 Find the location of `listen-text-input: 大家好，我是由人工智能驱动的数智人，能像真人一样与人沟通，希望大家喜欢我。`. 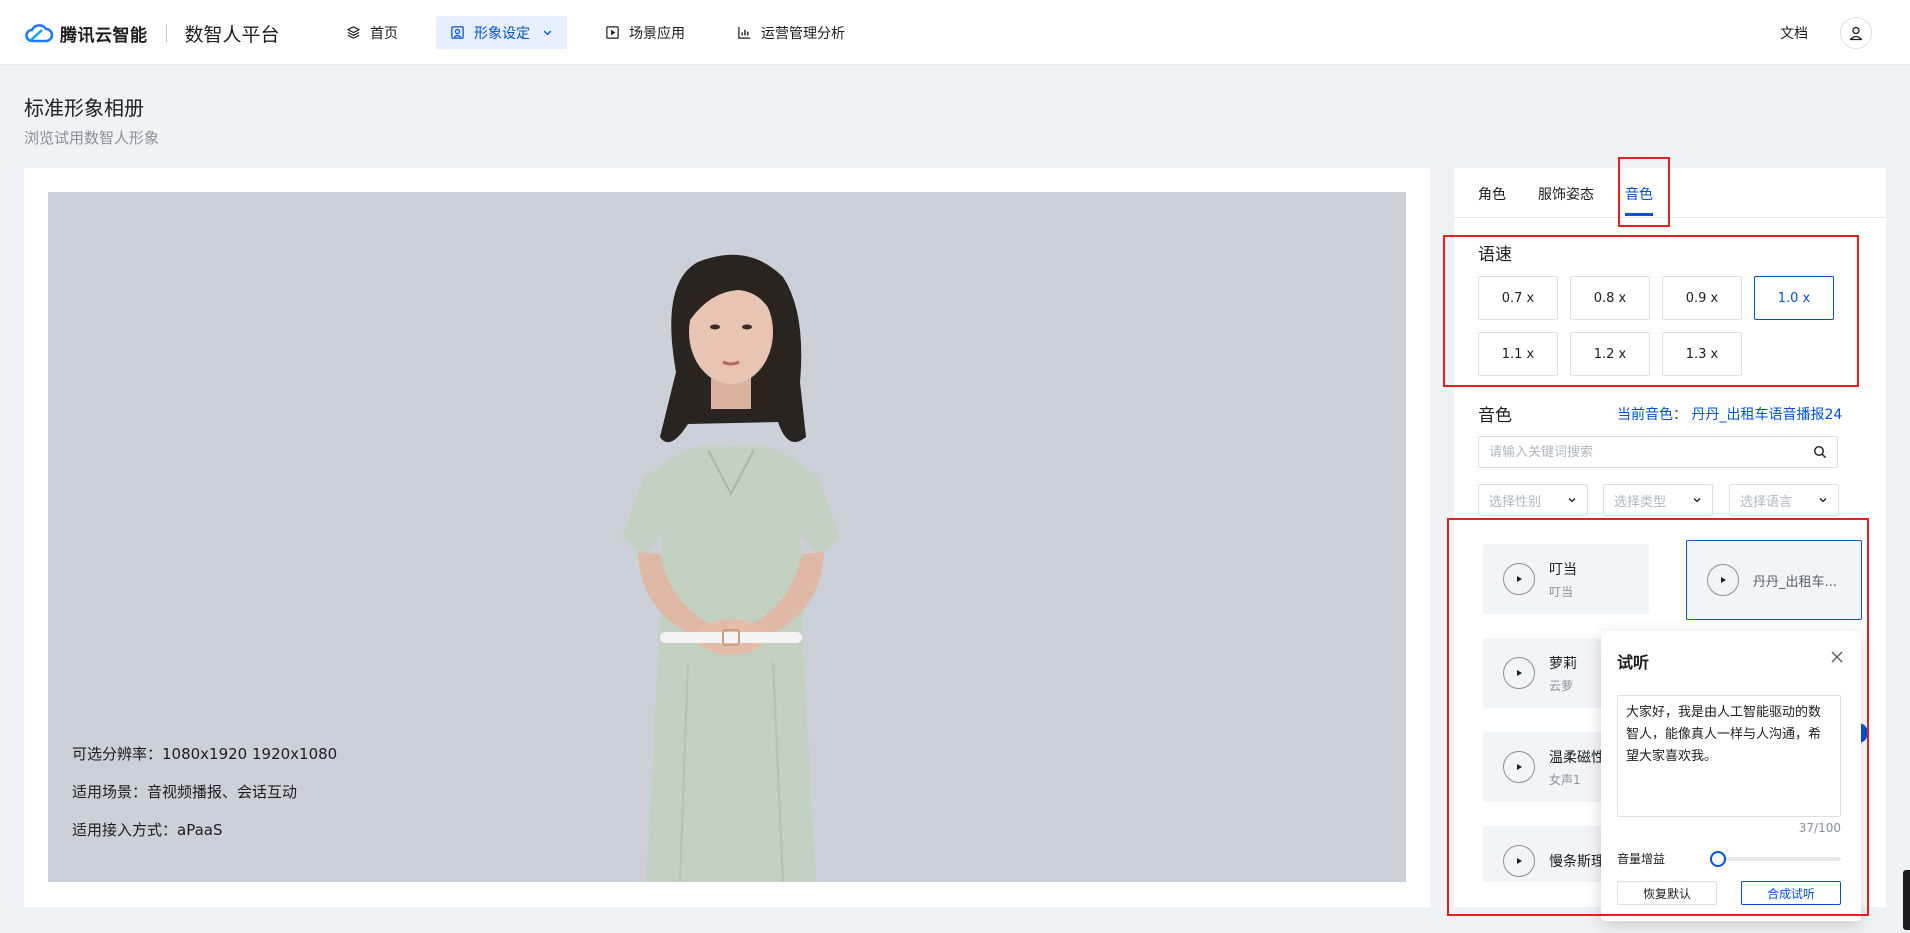

listen-text-input: 大家好，我是由人工智能驱动的数智人，能像真人一样与人沟通，希望大家喜欢我。 is located at coordinates (1729, 756).